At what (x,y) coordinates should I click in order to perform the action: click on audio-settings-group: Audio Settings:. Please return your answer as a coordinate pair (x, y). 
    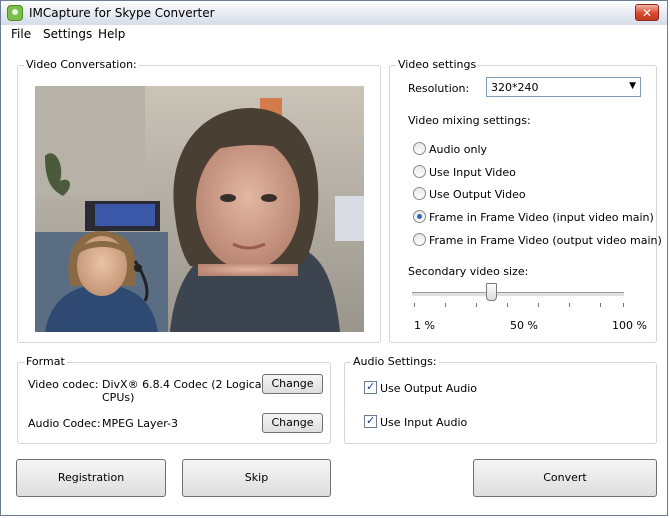
    Looking at the image, I should click on (500, 399).